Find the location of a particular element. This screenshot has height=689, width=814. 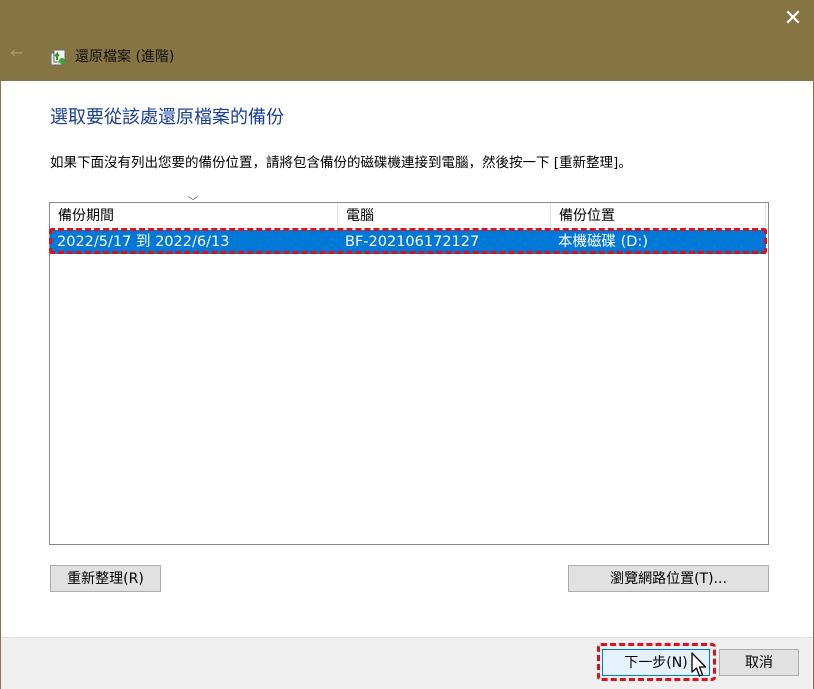

page-title: 選取要從該處還原檔案的備份 is located at coordinates (167, 117).